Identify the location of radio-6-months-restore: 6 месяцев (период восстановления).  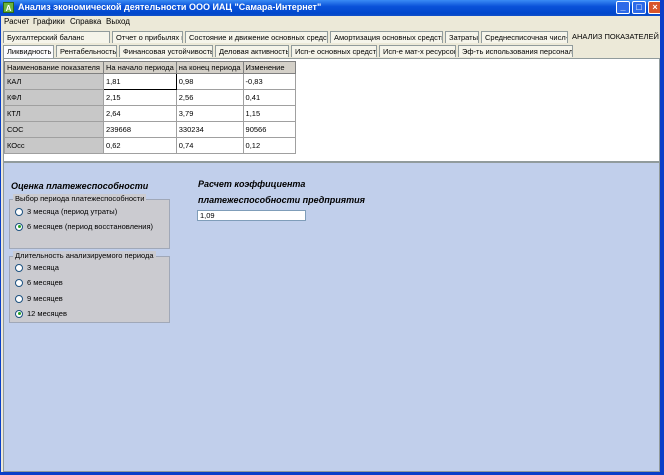
(84, 226).